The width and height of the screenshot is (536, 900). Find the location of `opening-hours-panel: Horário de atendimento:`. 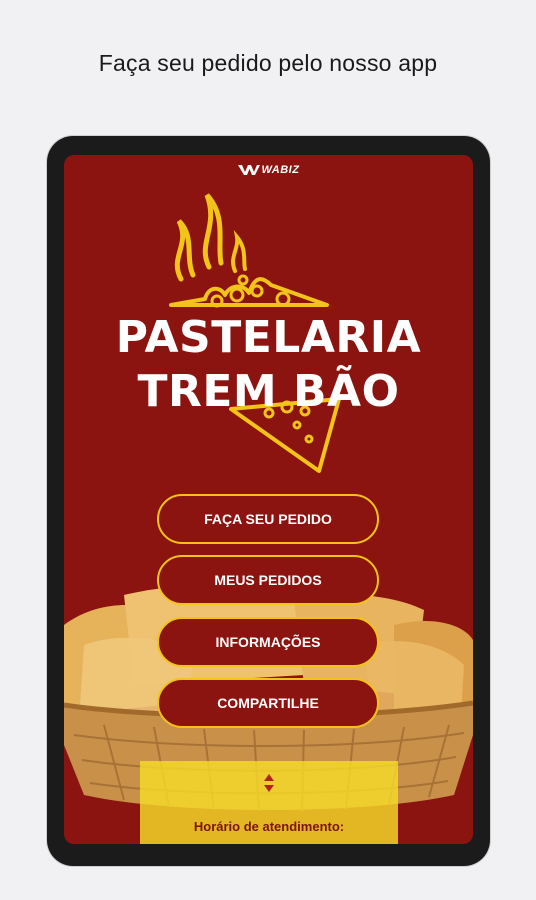

opening-hours-panel: Horário de atendimento: is located at coordinates (269, 802).